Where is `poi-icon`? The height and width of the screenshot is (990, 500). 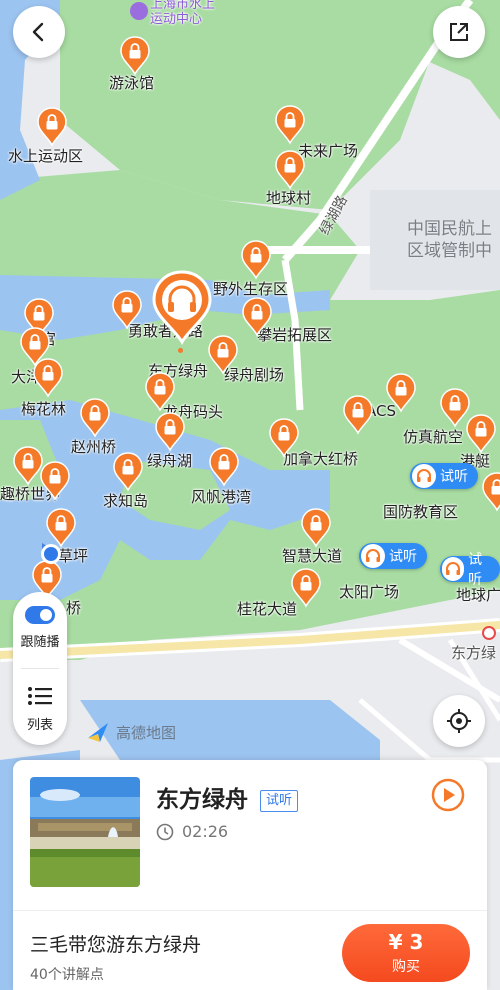
poi-icon is located at coordinates (139, 11).